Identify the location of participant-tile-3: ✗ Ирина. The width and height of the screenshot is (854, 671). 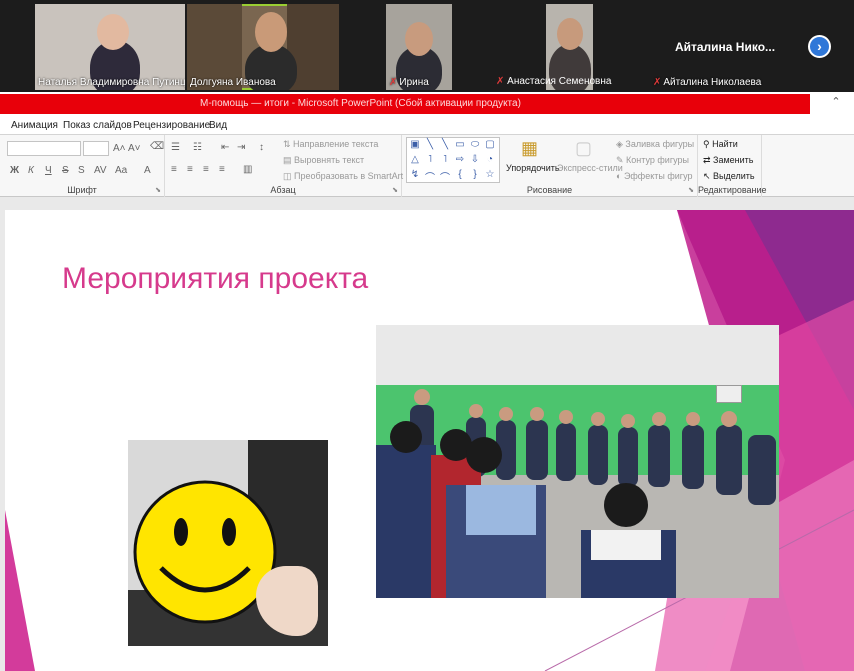
(419, 47).